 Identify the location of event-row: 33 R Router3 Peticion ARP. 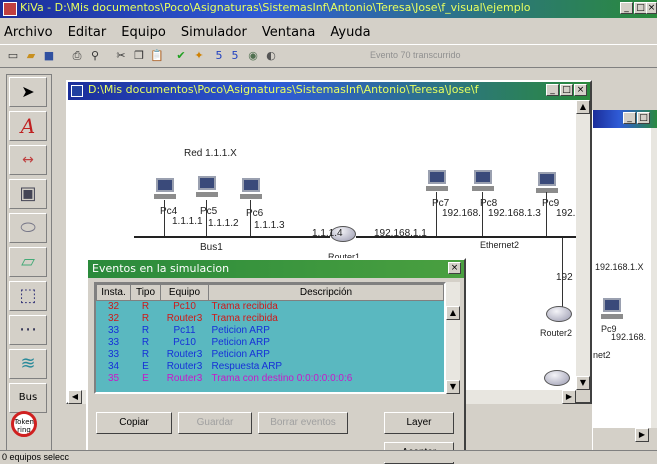
(270, 355).